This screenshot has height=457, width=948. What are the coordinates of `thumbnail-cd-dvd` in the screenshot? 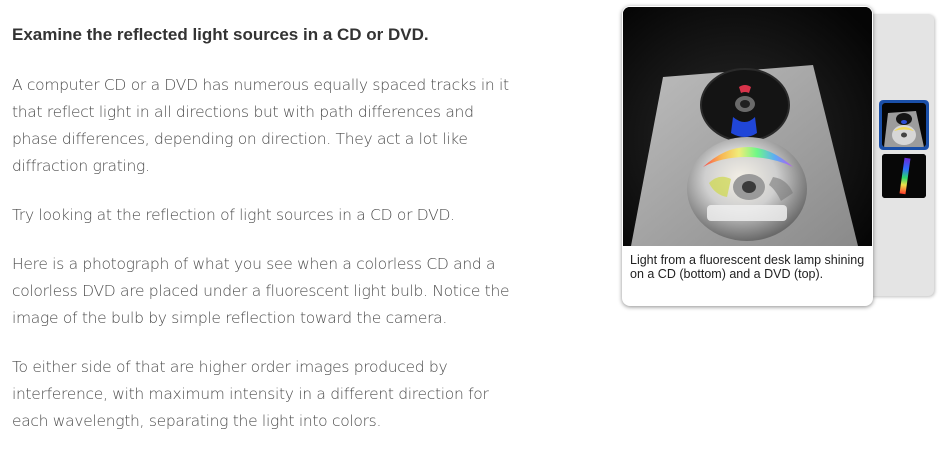 It's located at (904, 125).